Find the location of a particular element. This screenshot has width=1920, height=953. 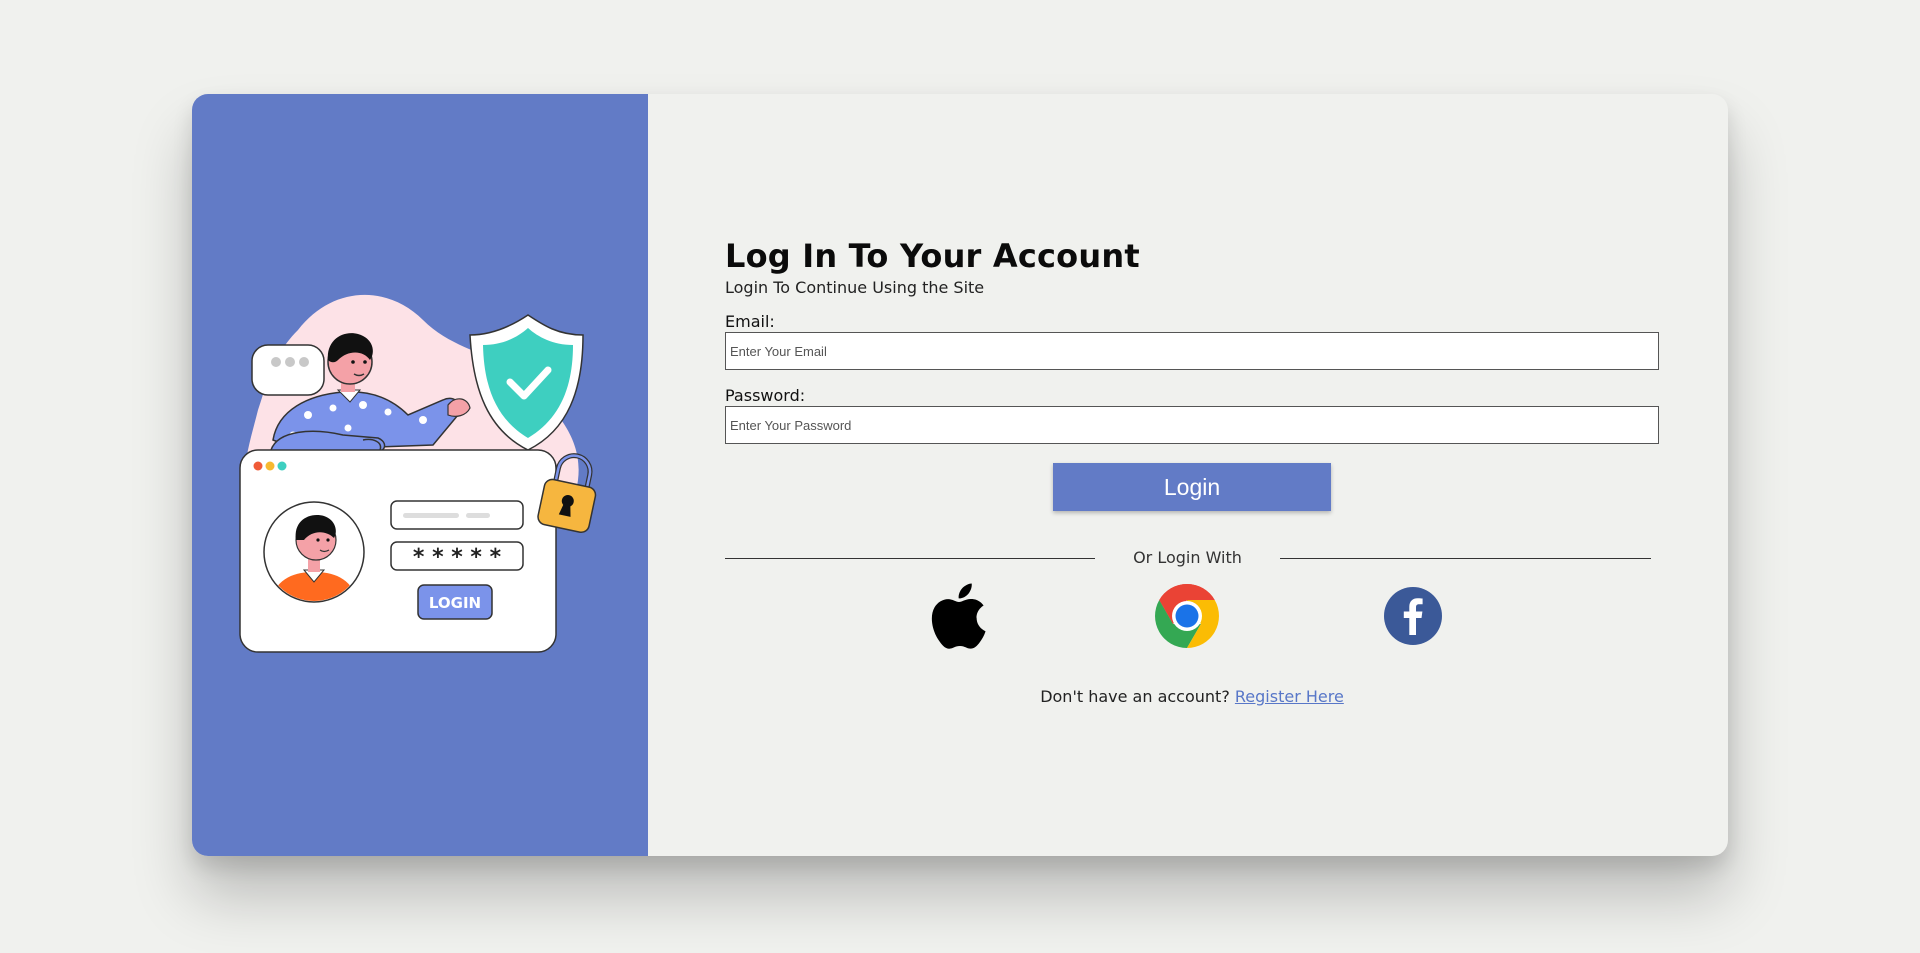

chrome-icon is located at coordinates (1187, 616).